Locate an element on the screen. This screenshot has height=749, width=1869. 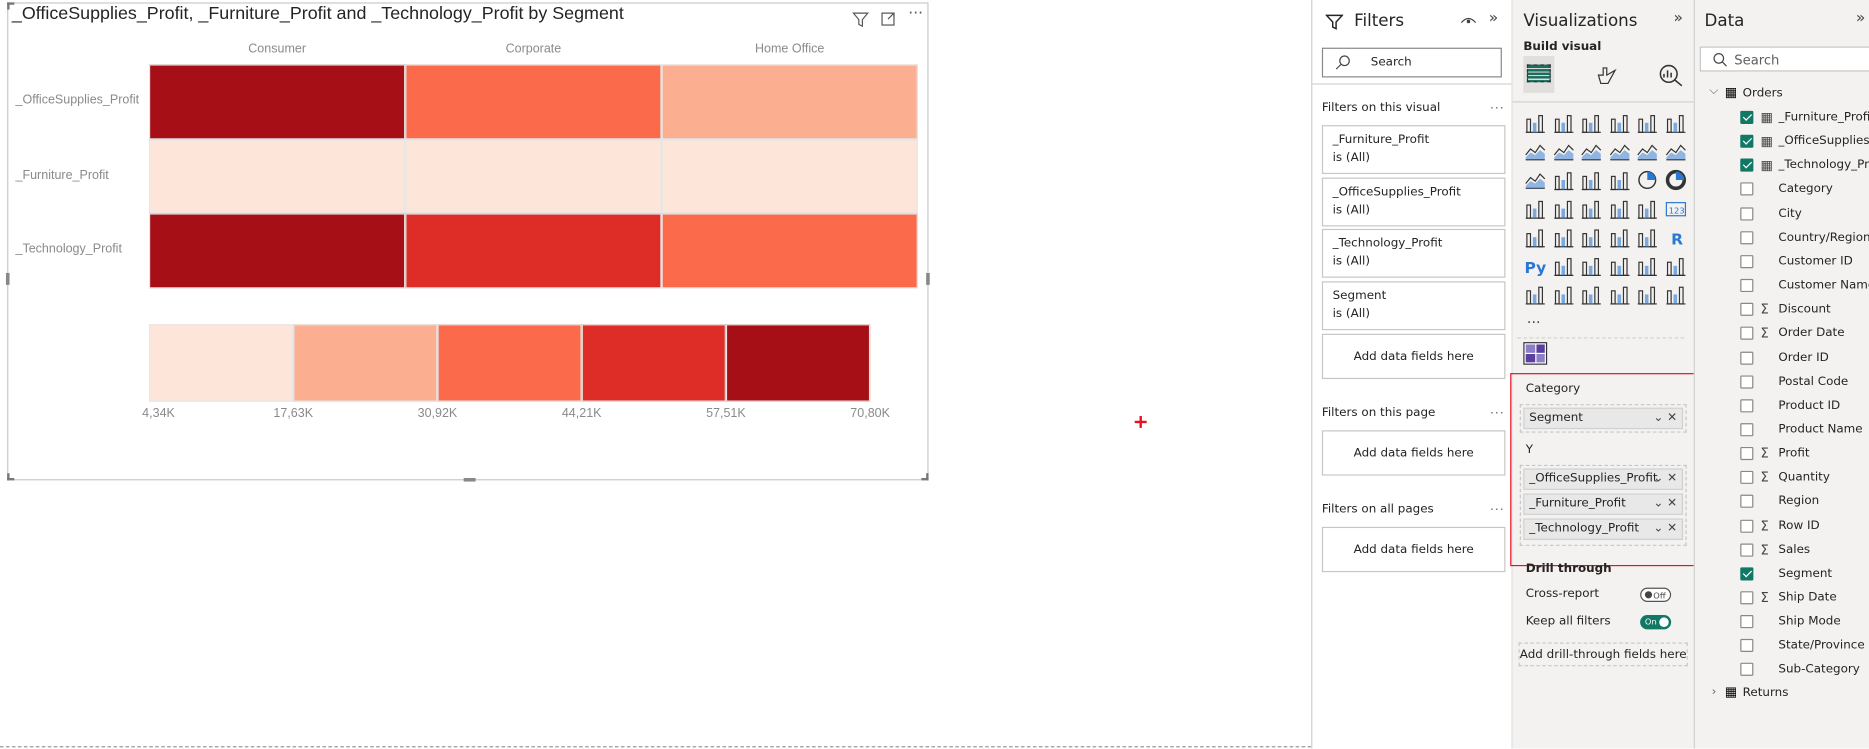
field-item: Country/Region is located at coordinates (1782, 238).